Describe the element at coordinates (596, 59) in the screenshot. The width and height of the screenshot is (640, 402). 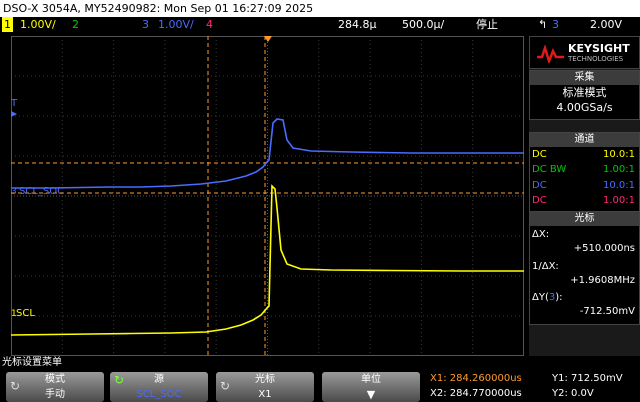
I see `brand-sub: TECHNOLOGIES` at that location.